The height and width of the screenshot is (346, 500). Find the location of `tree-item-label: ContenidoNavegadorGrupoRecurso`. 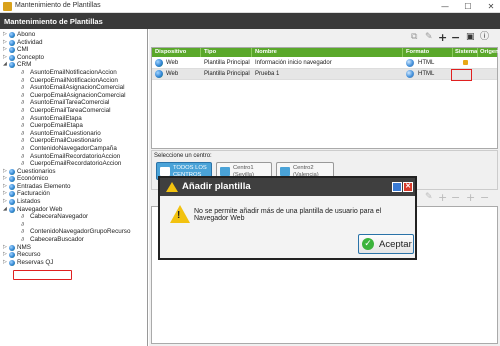

tree-item-label: ContenidoNavegadorGrupoRecurso is located at coordinates (80, 232).